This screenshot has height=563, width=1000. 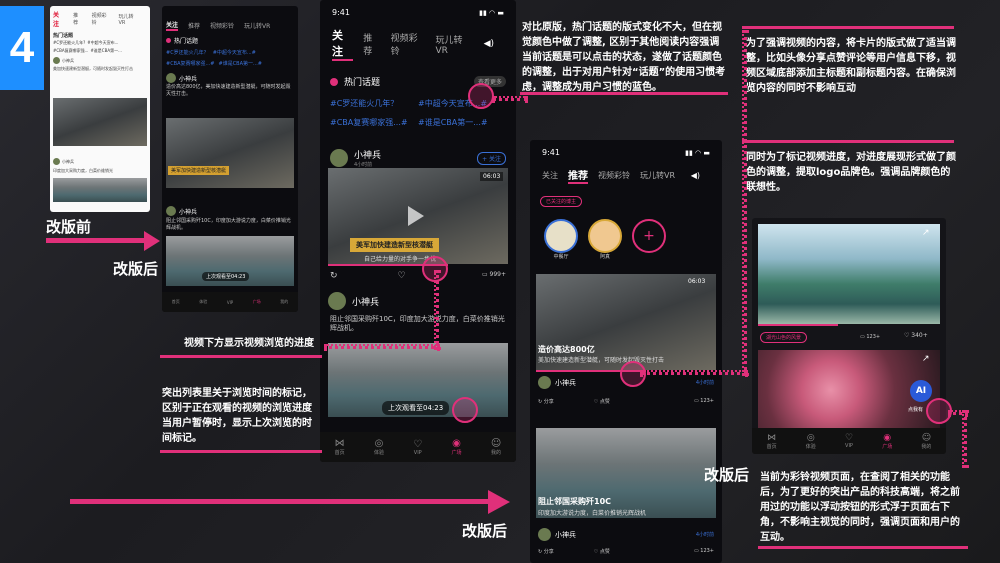 I want to click on card1-user: 小神兵, so click(x=565, y=382).